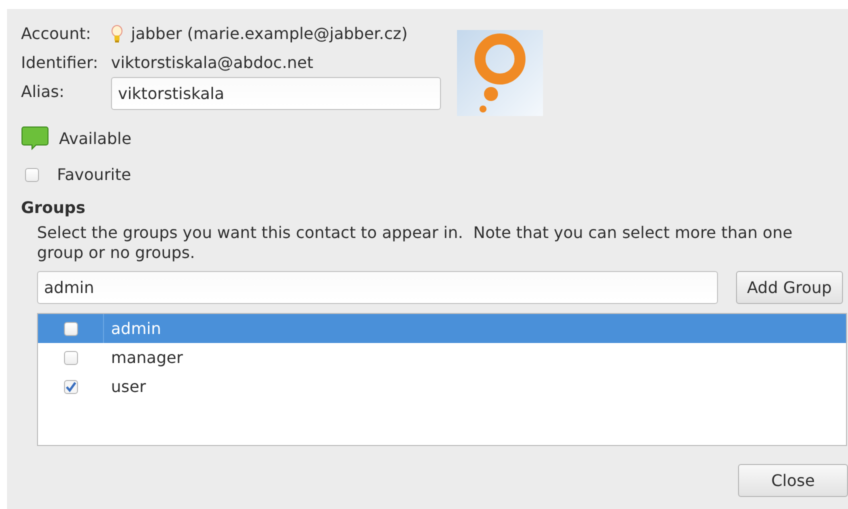 This screenshot has width=848, height=509. I want to click on group-name: manager, so click(146, 357).